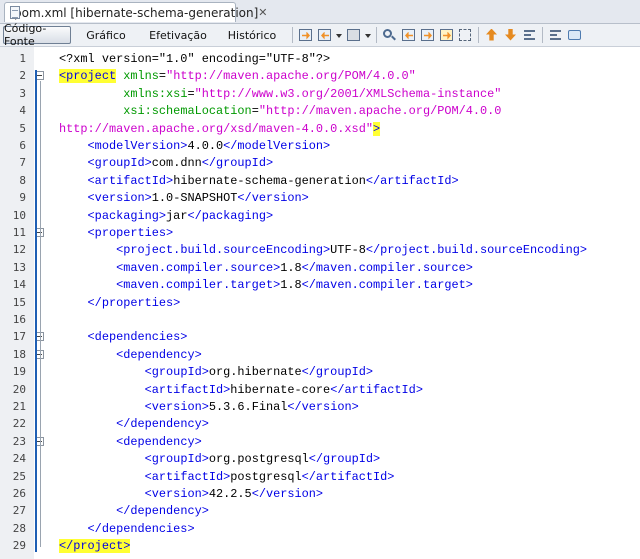 The image size is (640, 559). I want to click on code-line: 25 <artifactId>postgresql</artifactId>, so click(320, 477).